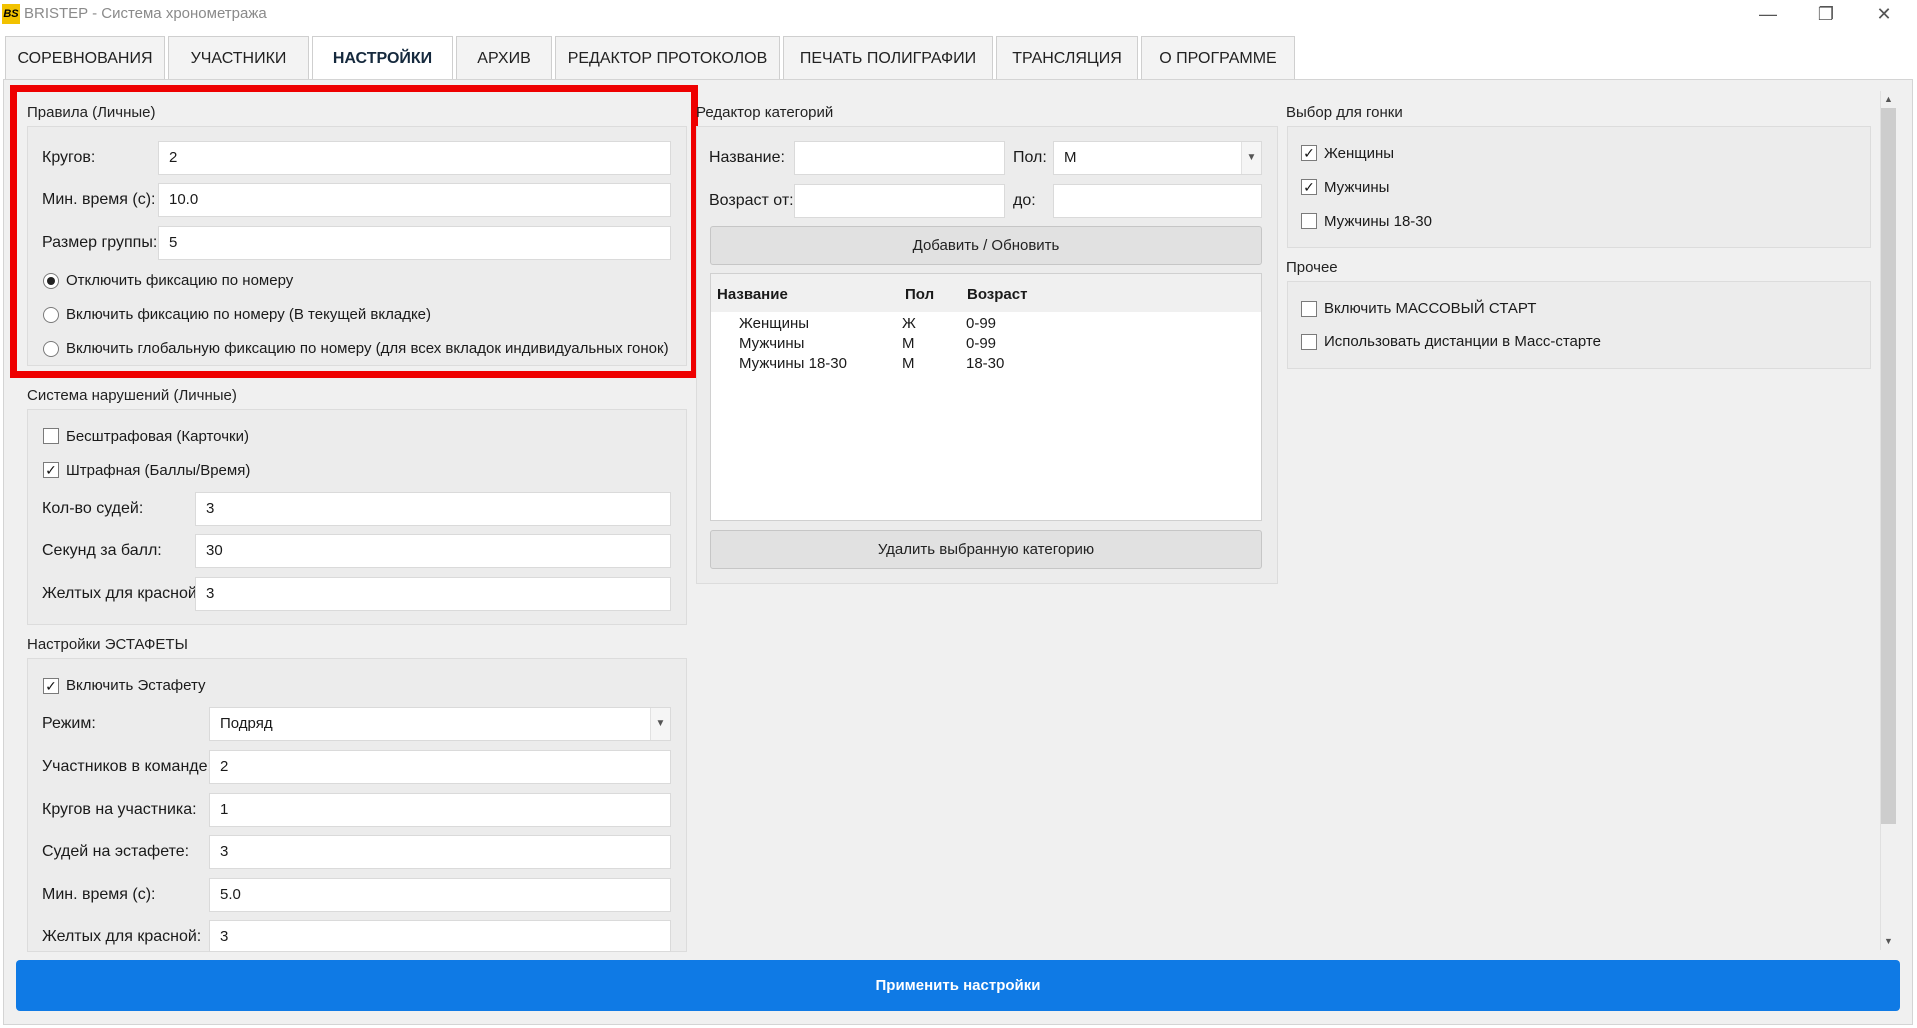 The height and width of the screenshot is (1028, 1917). What do you see at coordinates (667, 57) in the screenshot?
I see `tab-protocol-editor: РЕДАКТОР ПРОТОКОЛОВ` at bounding box center [667, 57].